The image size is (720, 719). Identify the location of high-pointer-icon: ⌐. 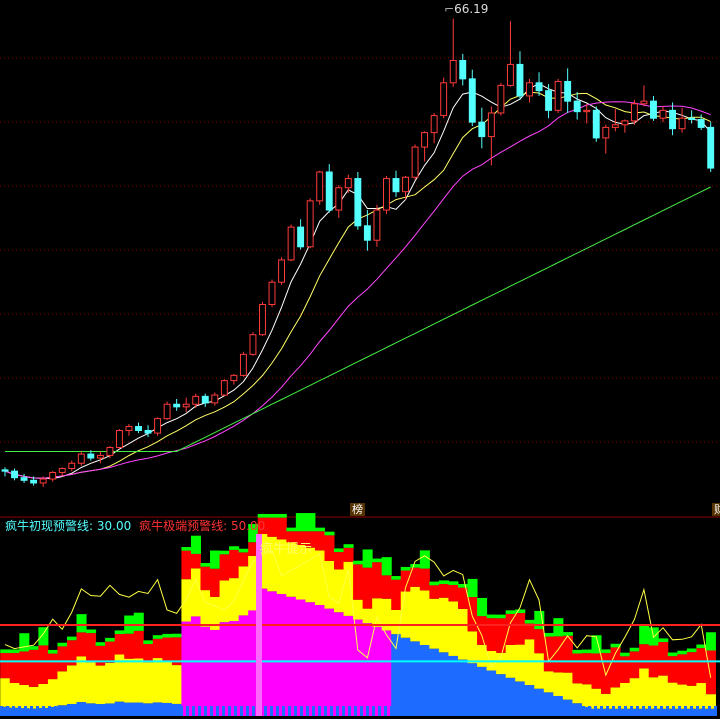
(449, 9).